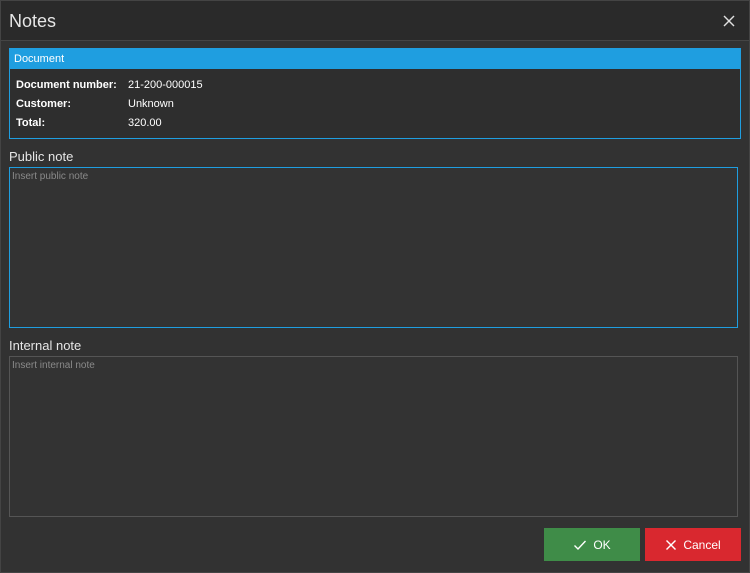  I want to click on ok-button: OK, so click(592, 544).